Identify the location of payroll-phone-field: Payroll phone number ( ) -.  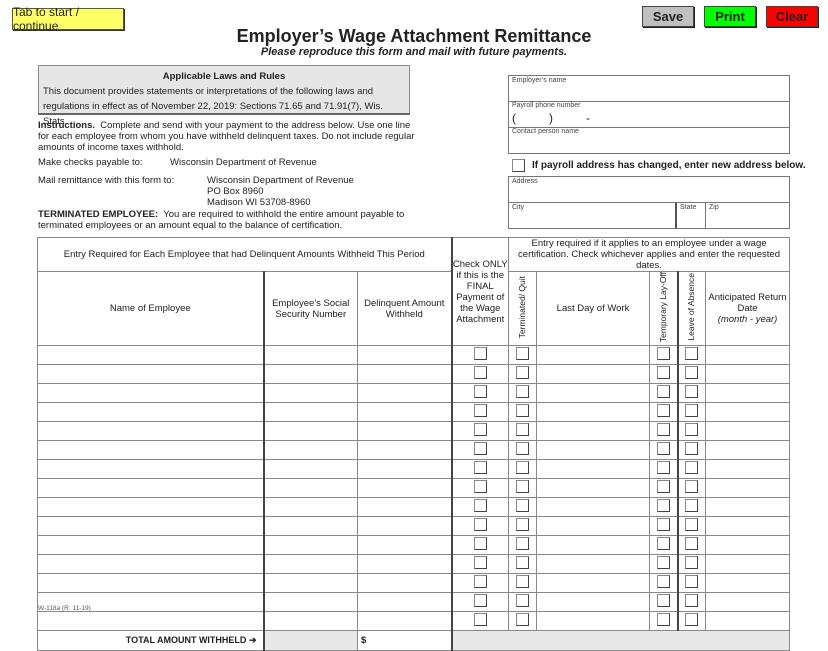
(649, 114).